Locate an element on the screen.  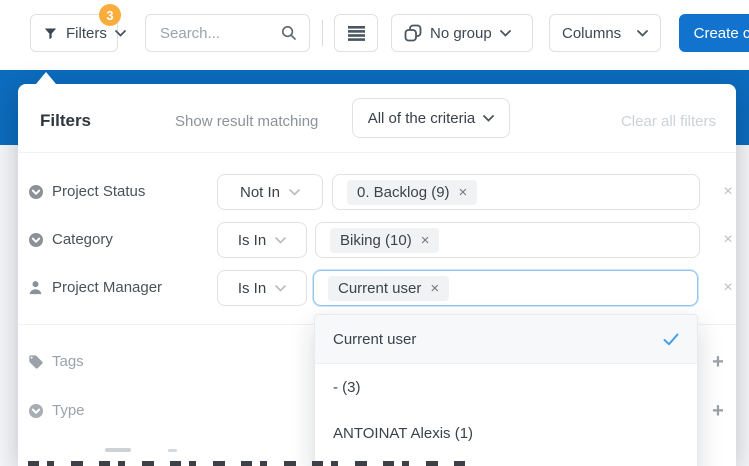
search-input is located at coordinates (213, 33).